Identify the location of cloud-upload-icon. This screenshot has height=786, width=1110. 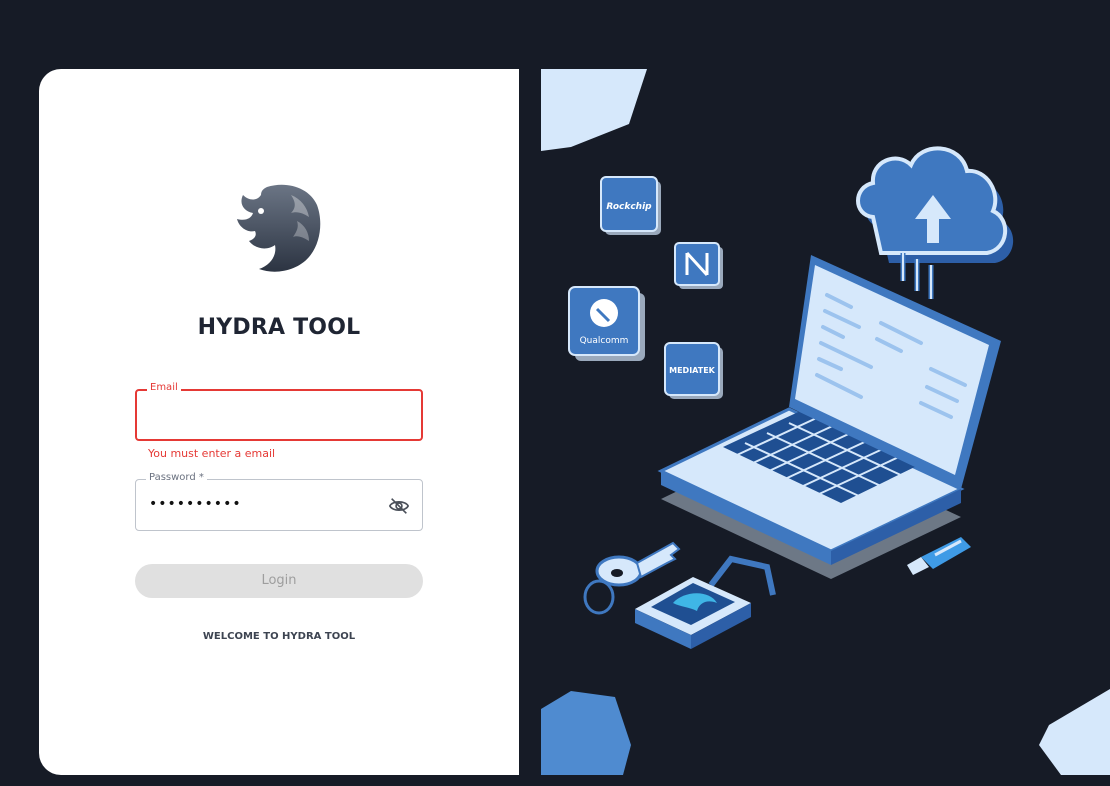
(935, 222).